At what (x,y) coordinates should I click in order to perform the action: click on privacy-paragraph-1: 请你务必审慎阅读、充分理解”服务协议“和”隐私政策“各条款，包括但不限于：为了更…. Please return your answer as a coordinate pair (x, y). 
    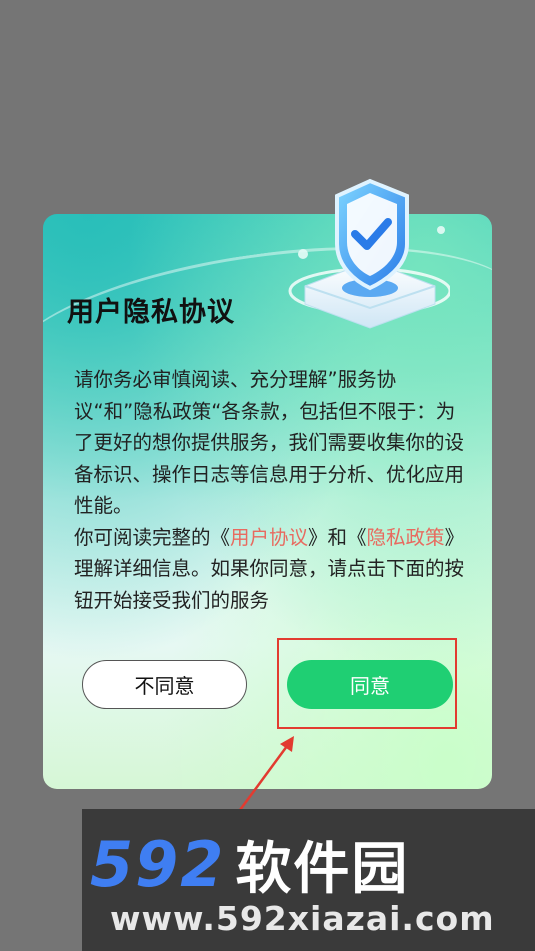
    Looking at the image, I should click on (269, 442).